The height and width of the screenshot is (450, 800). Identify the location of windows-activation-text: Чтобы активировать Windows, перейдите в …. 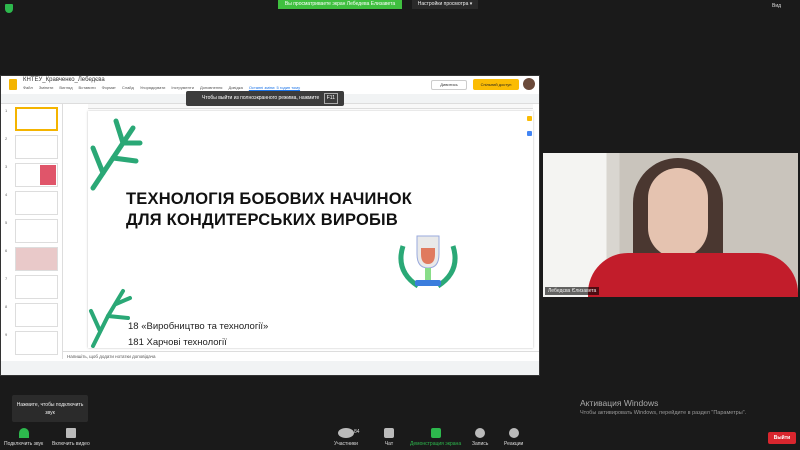
(663, 413).